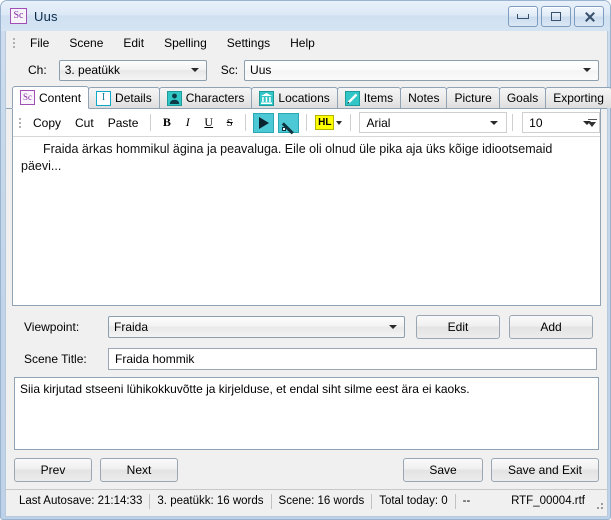  I want to click on minimize-icon, so click(523, 16).